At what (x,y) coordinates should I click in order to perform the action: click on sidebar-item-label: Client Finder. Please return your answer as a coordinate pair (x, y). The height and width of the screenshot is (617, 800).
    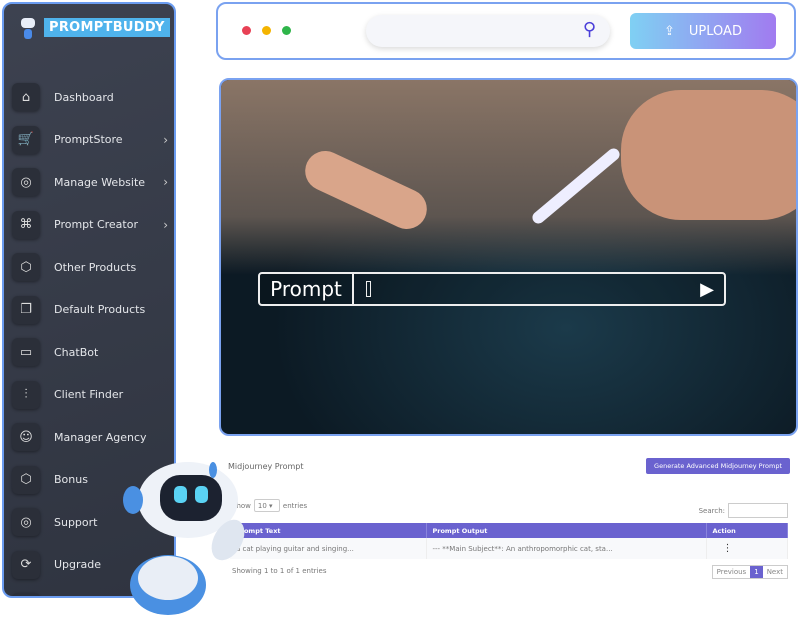
    Looking at the image, I should click on (89, 395).